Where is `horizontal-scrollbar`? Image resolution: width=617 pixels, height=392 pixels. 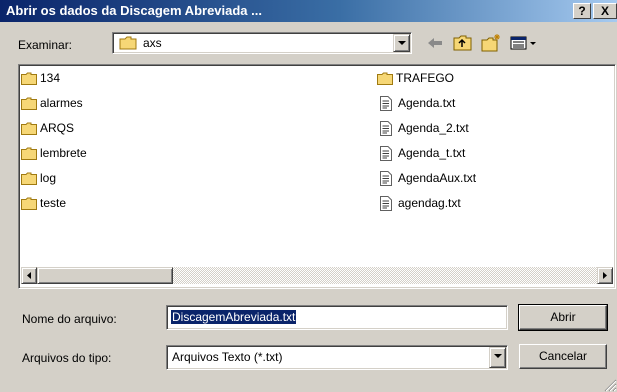 horizontal-scrollbar is located at coordinates (317, 275).